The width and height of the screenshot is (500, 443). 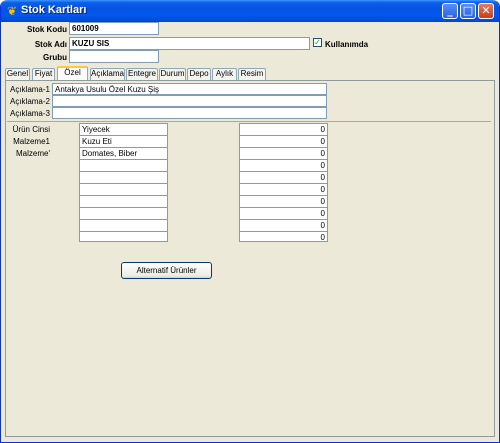 I want to click on window-title: Stok Kartları, so click(x=54, y=10).